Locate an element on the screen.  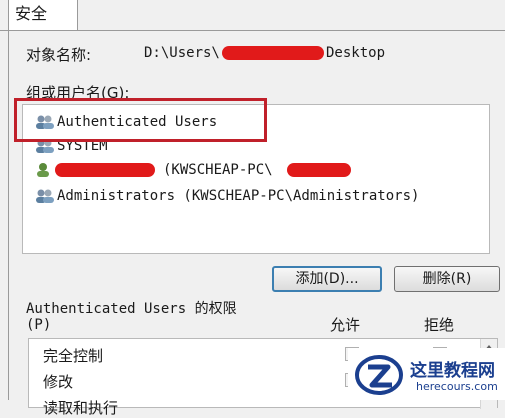
permissions-title: Authenticated Users 的权限 is located at coordinates (131, 309).